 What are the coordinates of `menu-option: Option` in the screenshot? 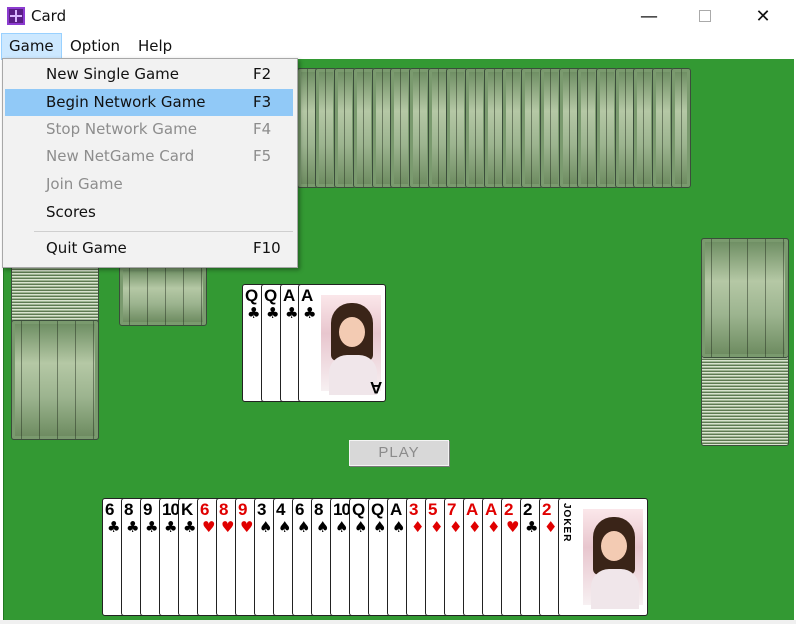 It's located at (95, 46).